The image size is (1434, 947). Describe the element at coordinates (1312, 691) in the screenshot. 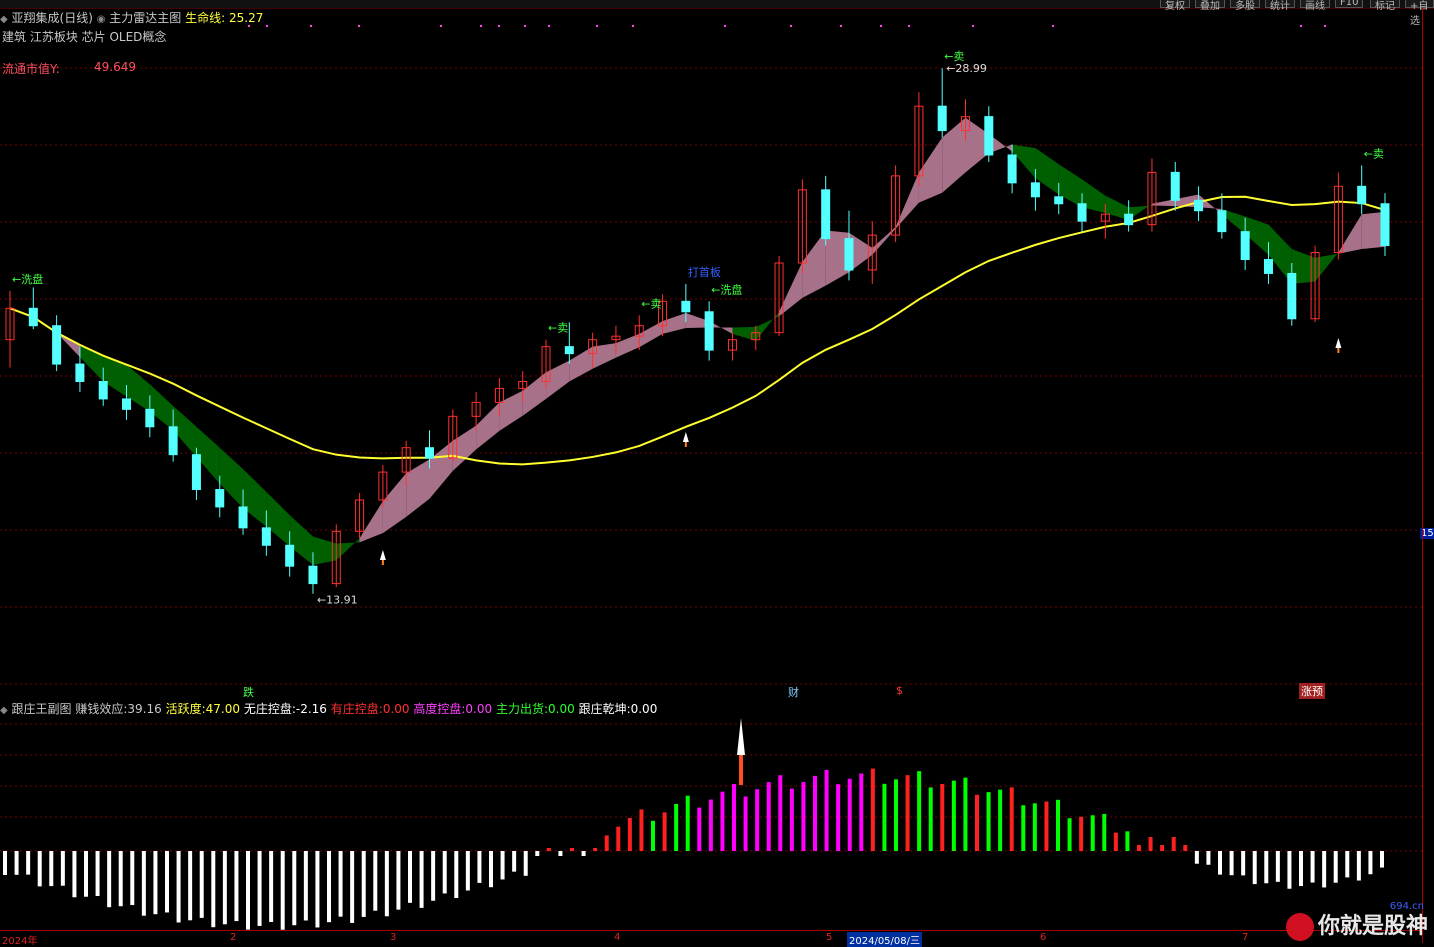

I see `event-limit-forecast: 涨预` at that location.